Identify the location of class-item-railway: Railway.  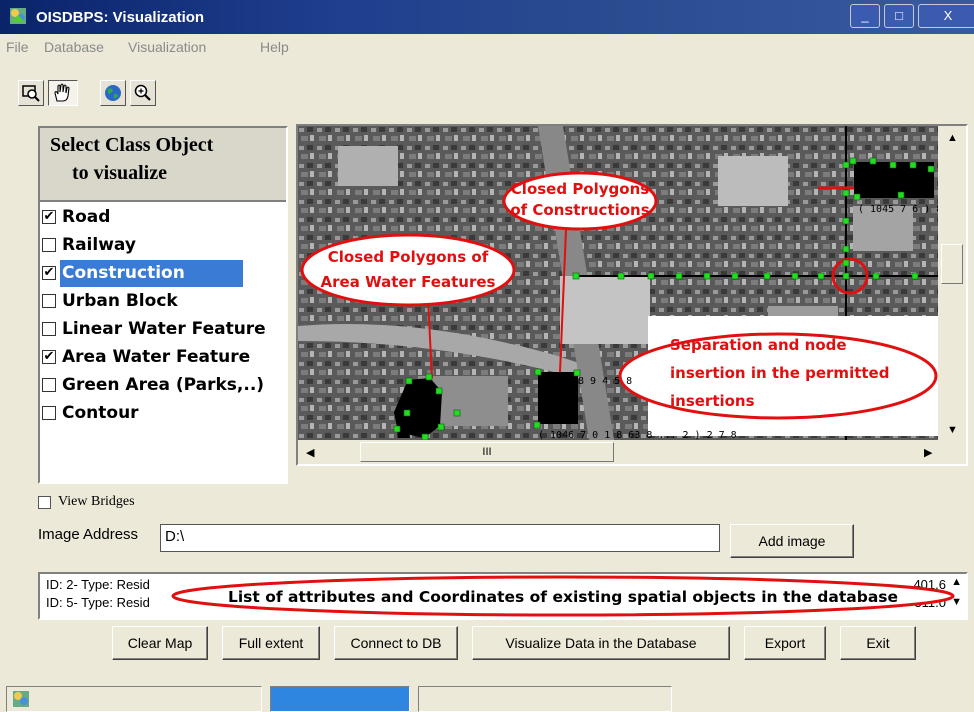
(163, 245).